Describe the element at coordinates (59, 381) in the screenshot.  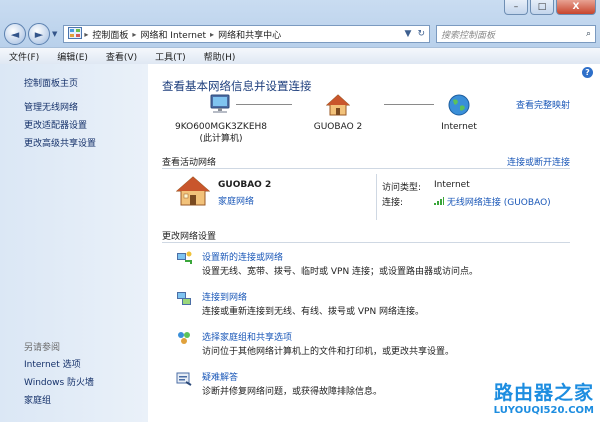
I see `windows-firewall-link: Windows 防火墙` at that location.